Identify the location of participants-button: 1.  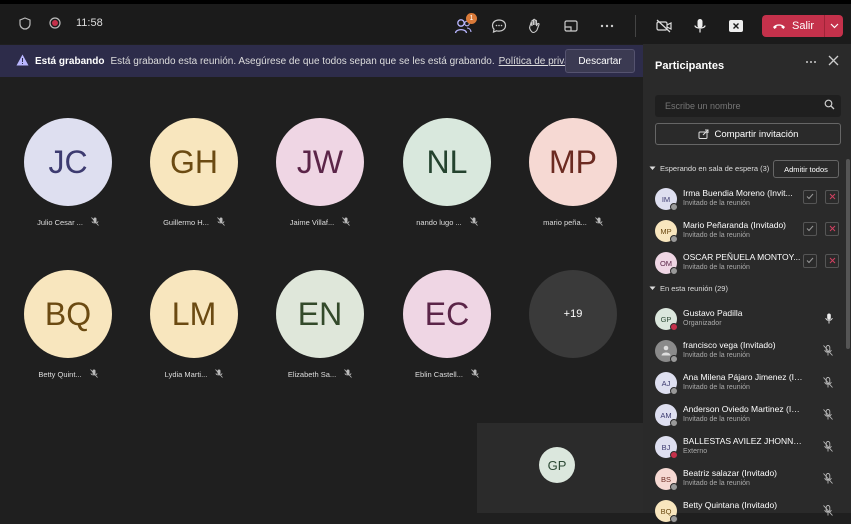
(463, 26).